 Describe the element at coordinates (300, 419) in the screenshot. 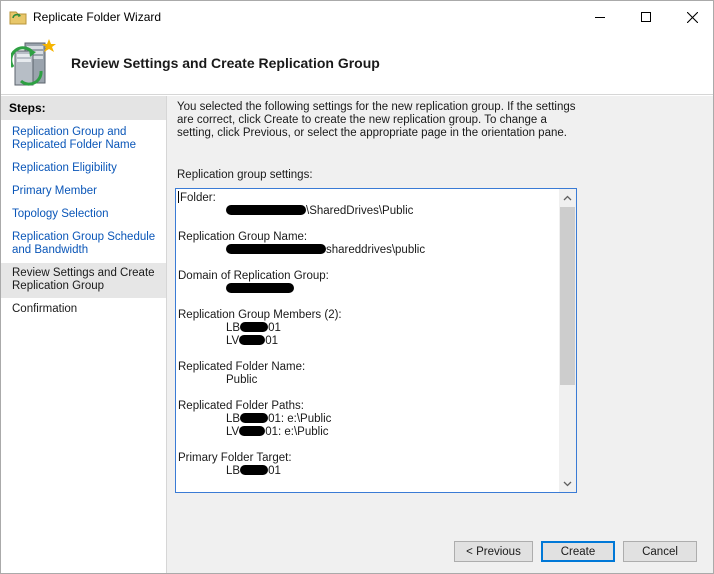

I see `path1-suffix: 01: e:\Public` at that location.